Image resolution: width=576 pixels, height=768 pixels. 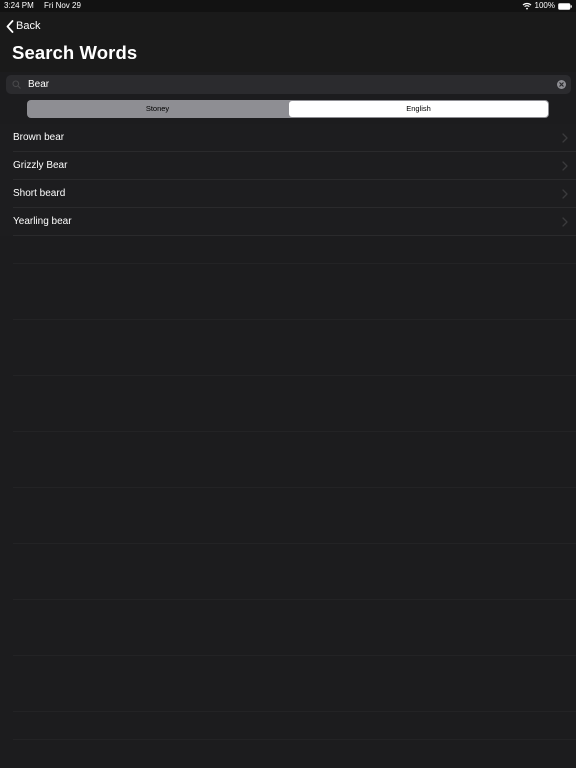 I want to click on battery-percent: 100%, so click(x=544, y=5).